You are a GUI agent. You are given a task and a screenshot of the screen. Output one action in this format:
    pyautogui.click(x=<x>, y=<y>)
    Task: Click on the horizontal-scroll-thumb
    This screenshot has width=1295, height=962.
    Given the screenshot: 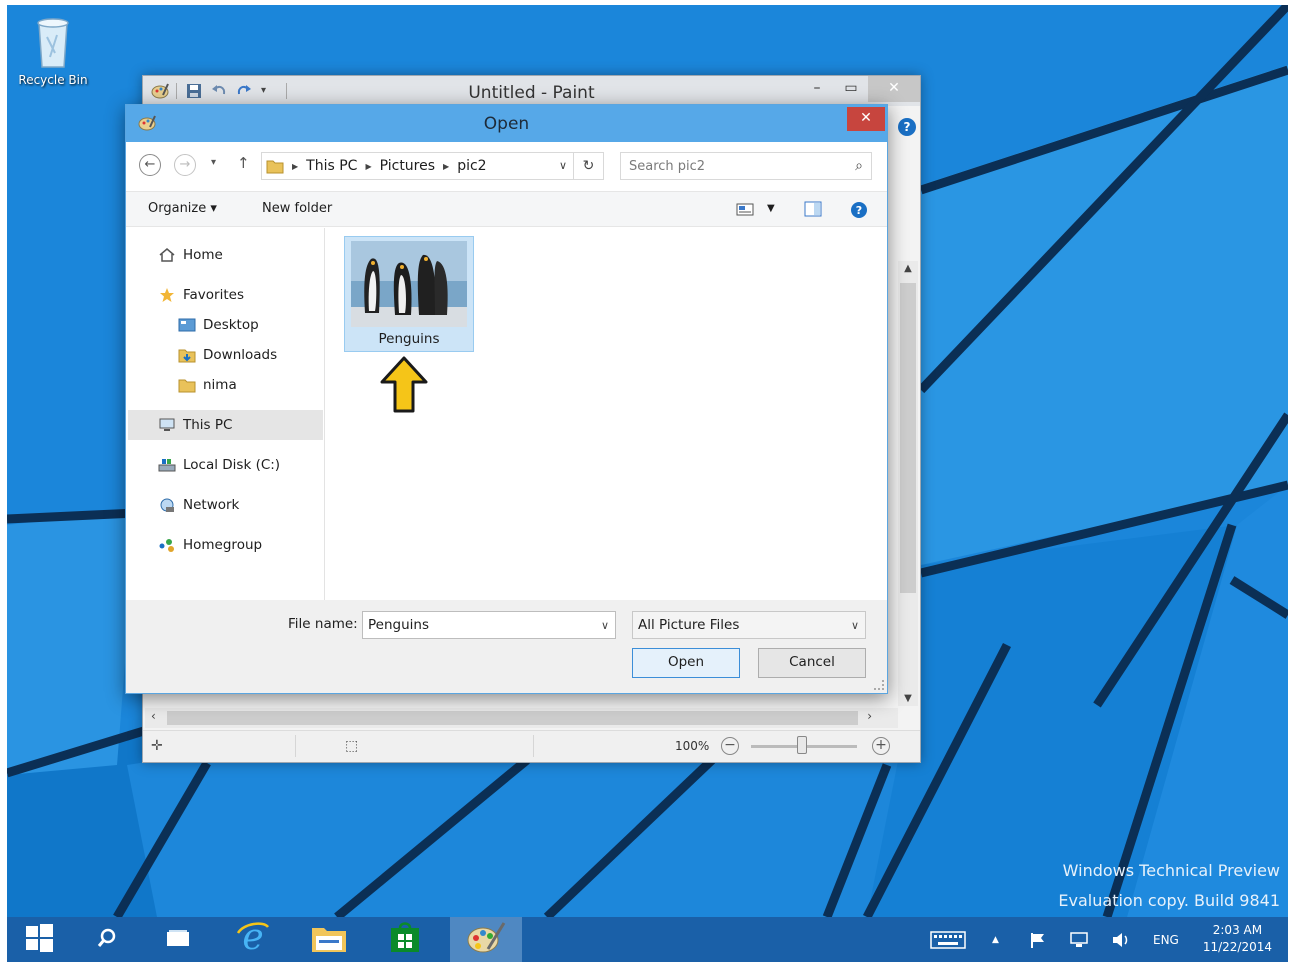 What is the action you would take?
    pyautogui.click(x=512, y=718)
    